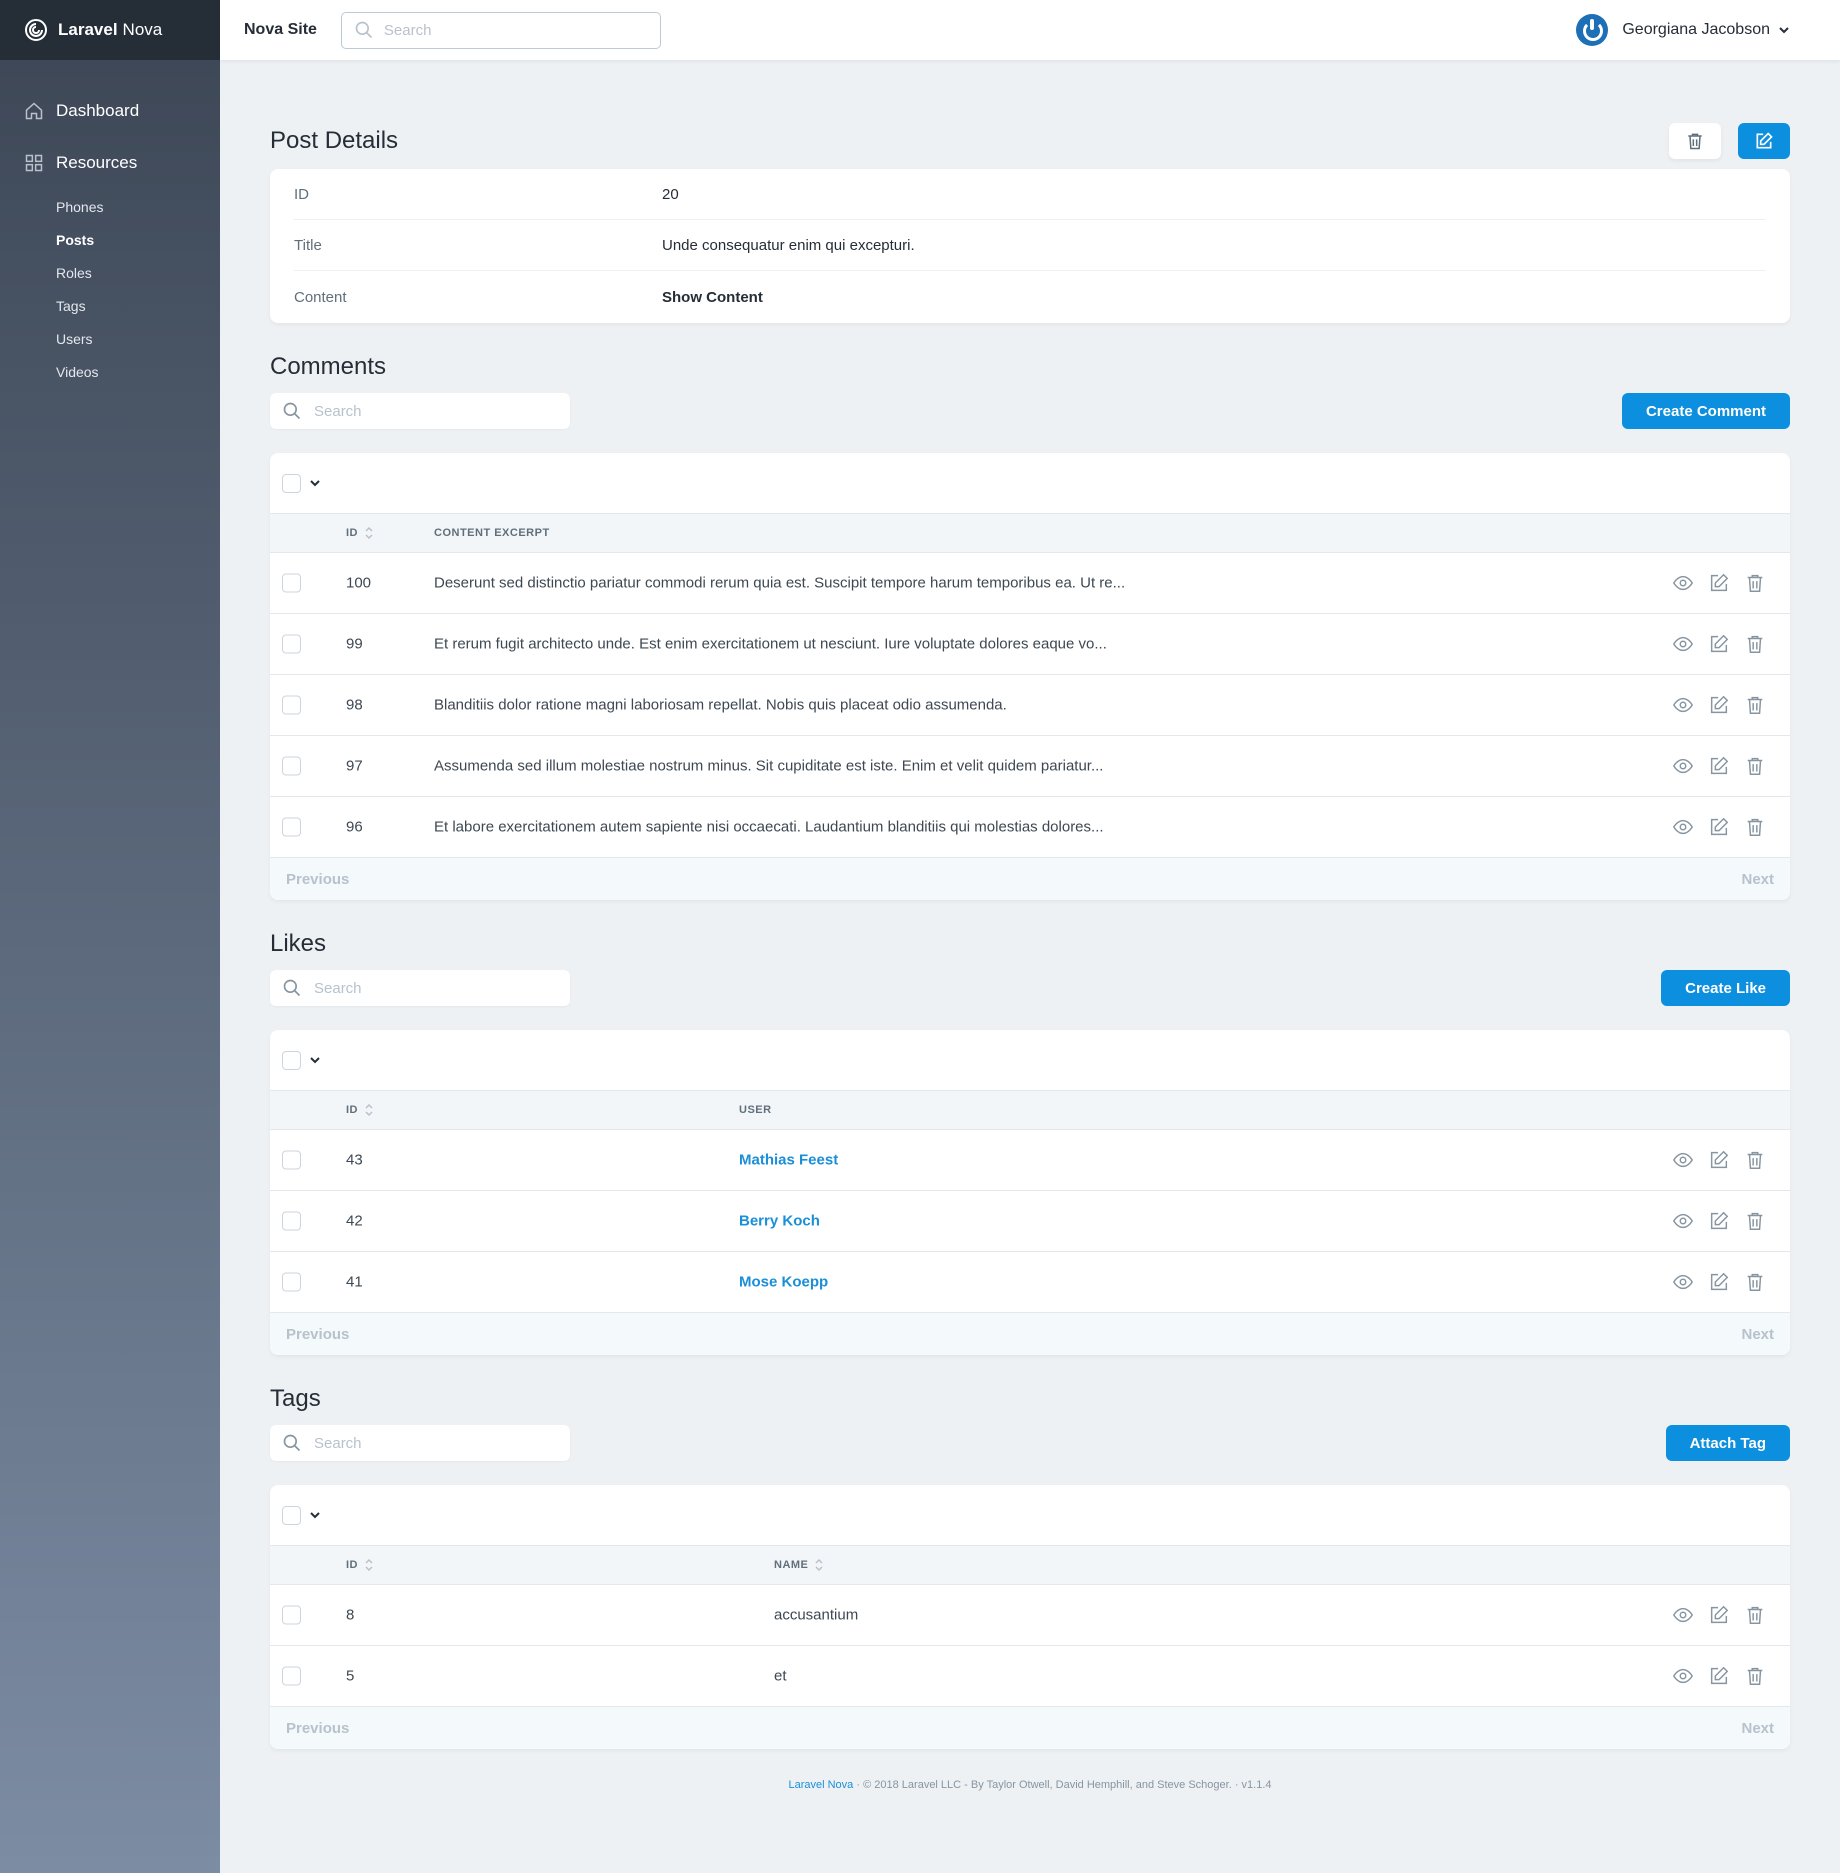  Describe the element at coordinates (1694, 141) in the screenshot. I see `delete-button` at that location.